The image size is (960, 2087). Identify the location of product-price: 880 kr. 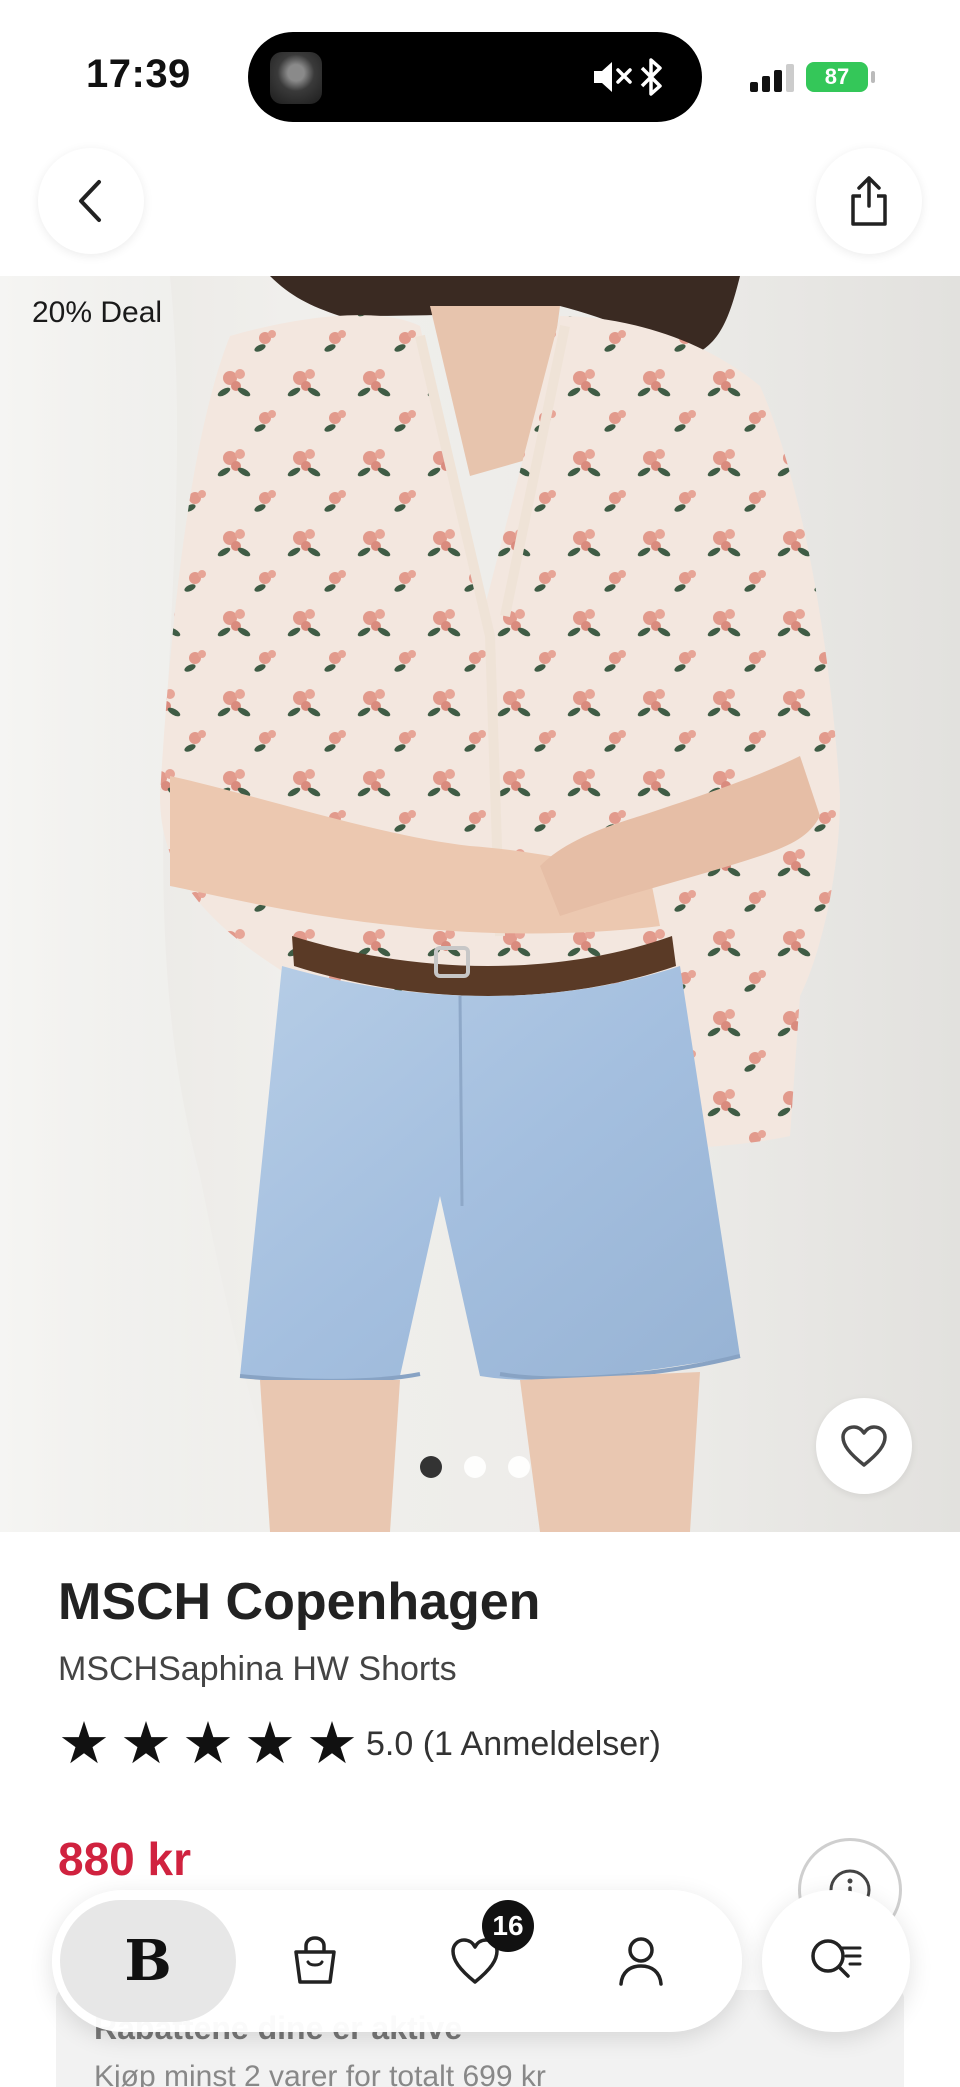
(125, 1859).